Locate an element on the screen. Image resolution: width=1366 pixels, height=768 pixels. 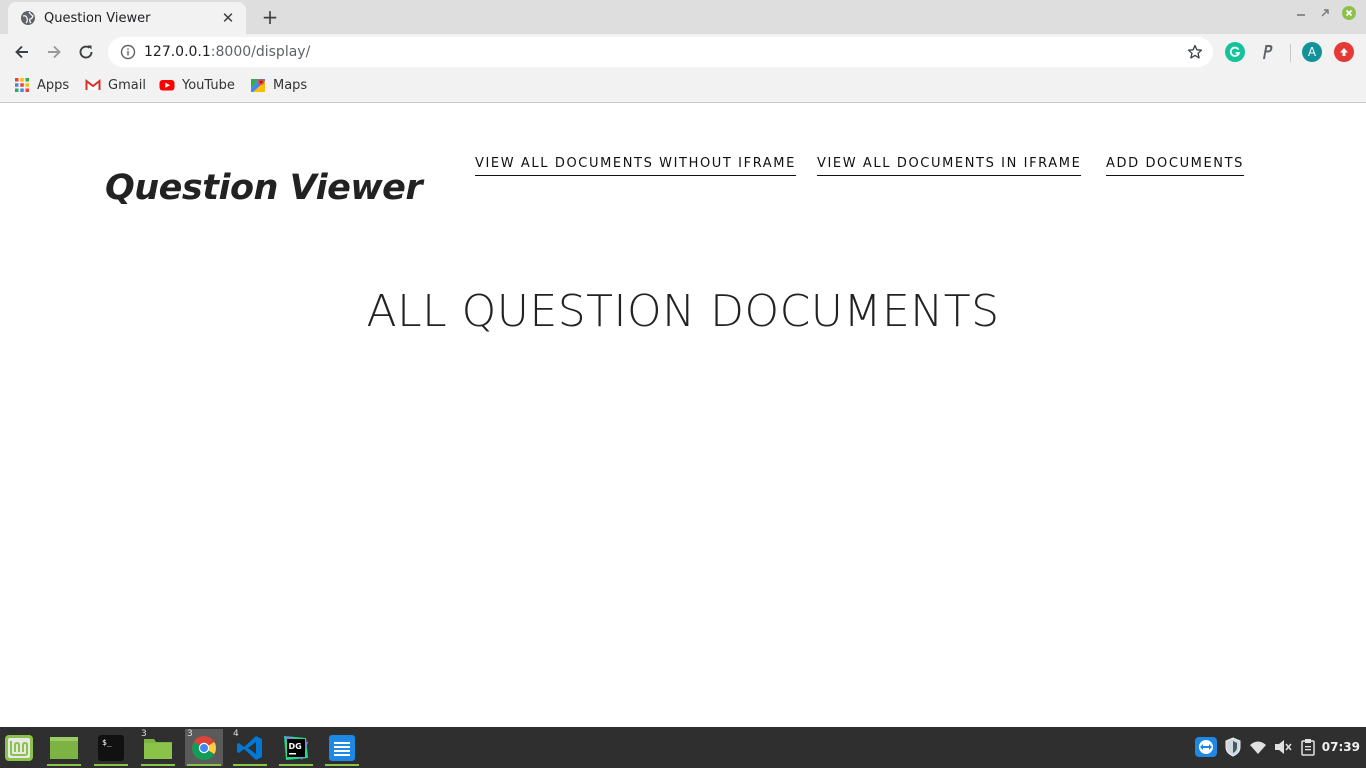
back-button is located at coordinates (22, 52).